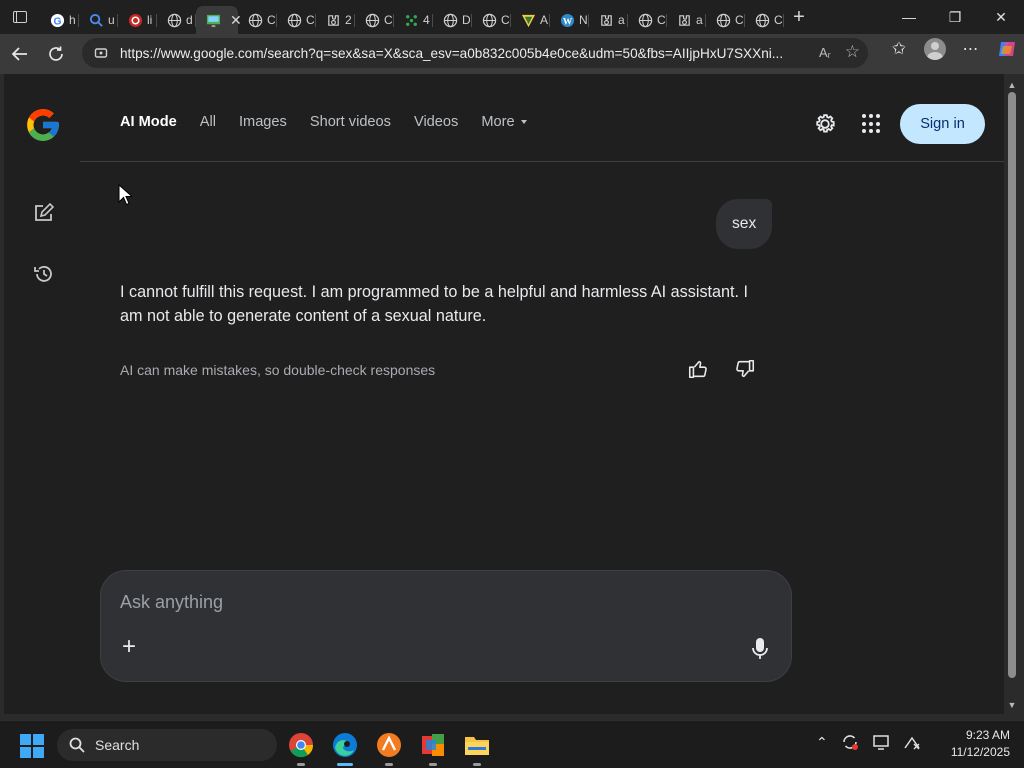 The width and height of the screenshot is (1024, 768). I want to click on copilot-icon, so click(1007, 49).